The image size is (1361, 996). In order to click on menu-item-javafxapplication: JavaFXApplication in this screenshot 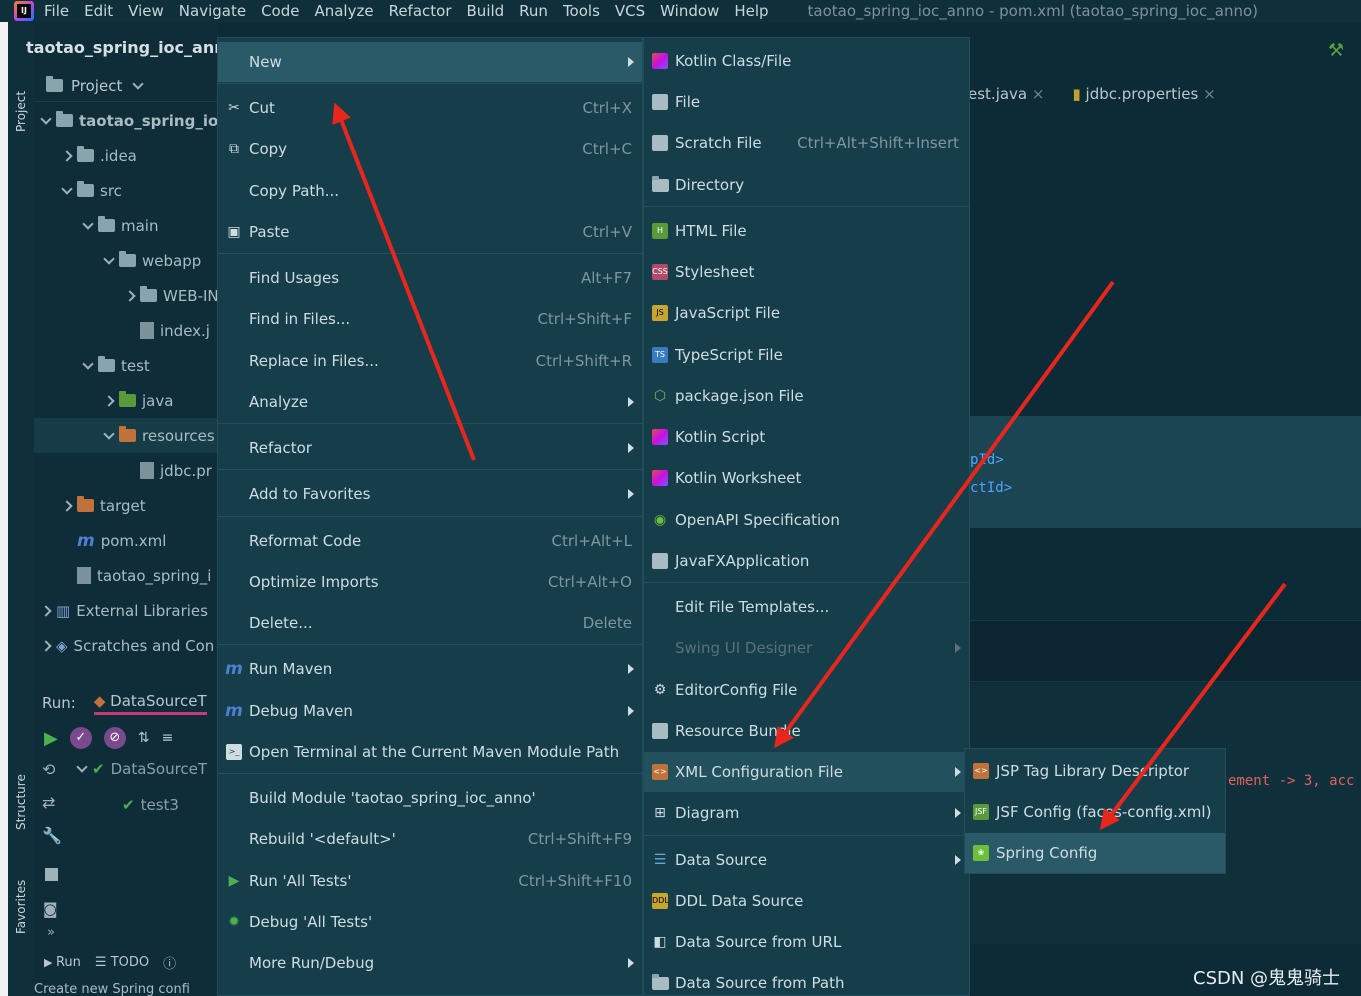, I will do `click(806, 561)`.